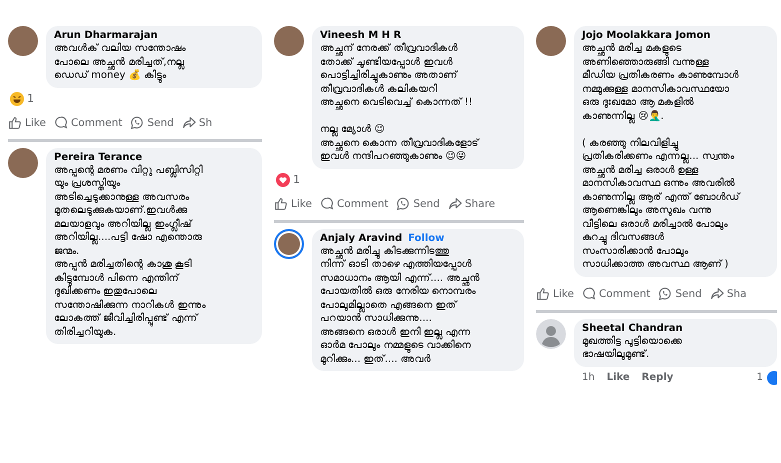 This screenshot has height=463, width=781. Describe the element at coordinates (106, 35) in the screenshot. I see `author-name: Arun Dharmarajan` at that location.